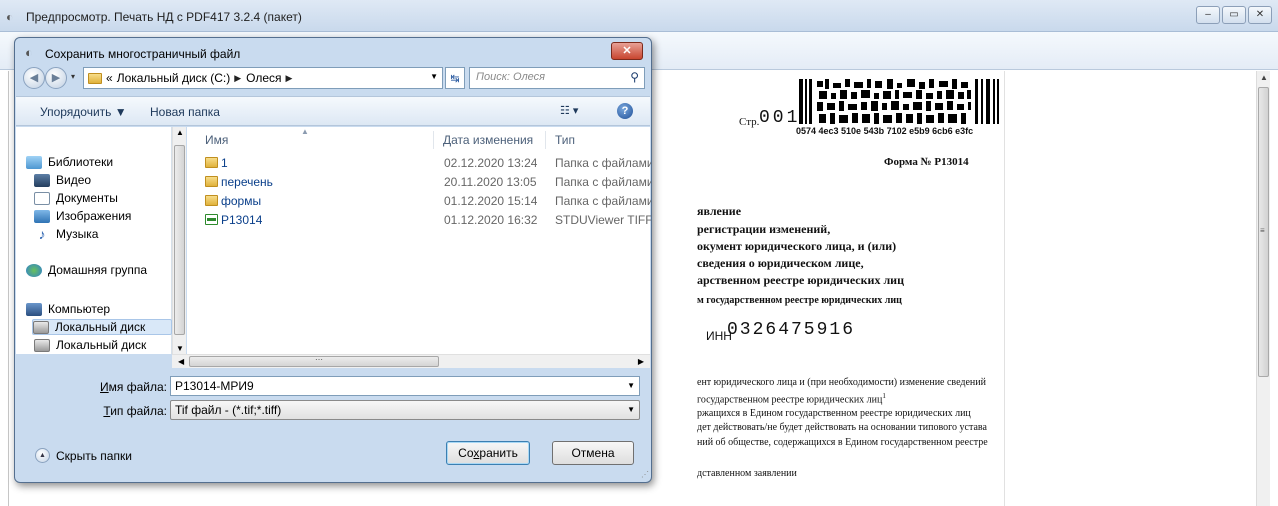 The width and height of the screenshot is (1278, 506). Describe the element at coordinates (42, 234) in the screenshot. I see `music-icon: ♪` at that location.